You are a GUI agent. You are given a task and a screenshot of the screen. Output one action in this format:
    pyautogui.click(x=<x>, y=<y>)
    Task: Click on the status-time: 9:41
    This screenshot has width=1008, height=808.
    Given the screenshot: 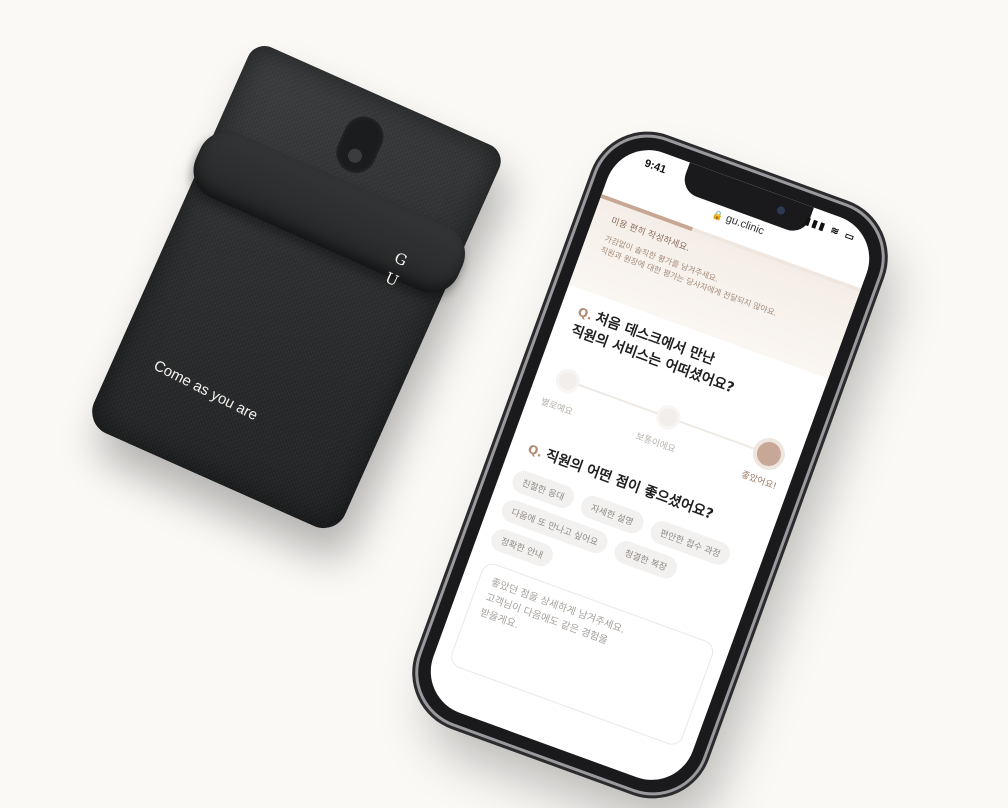 What is the action you would take?
    pyautogui.click(x=655, y=167)
    